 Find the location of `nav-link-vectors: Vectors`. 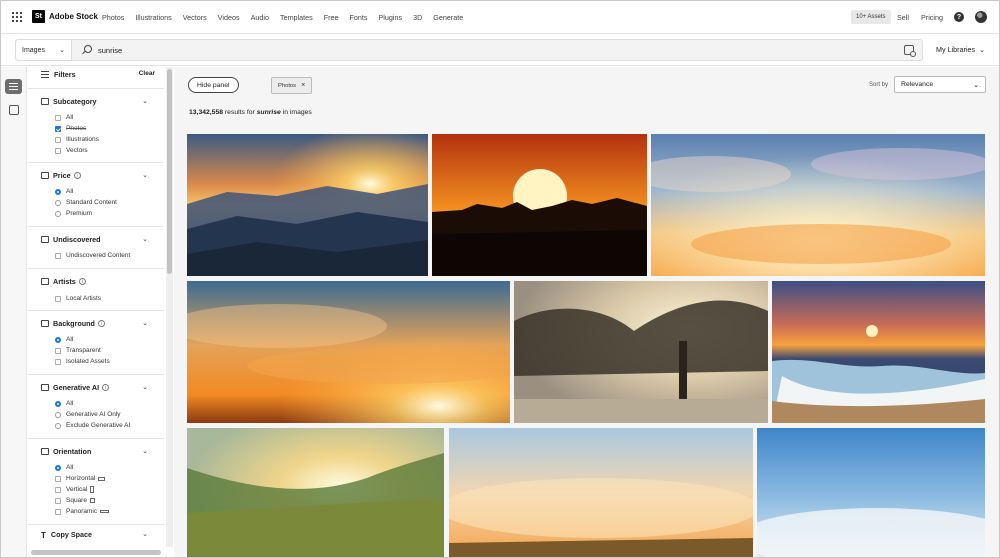

nav-link-vectors: Vectors is located at coordinates (195, 17).